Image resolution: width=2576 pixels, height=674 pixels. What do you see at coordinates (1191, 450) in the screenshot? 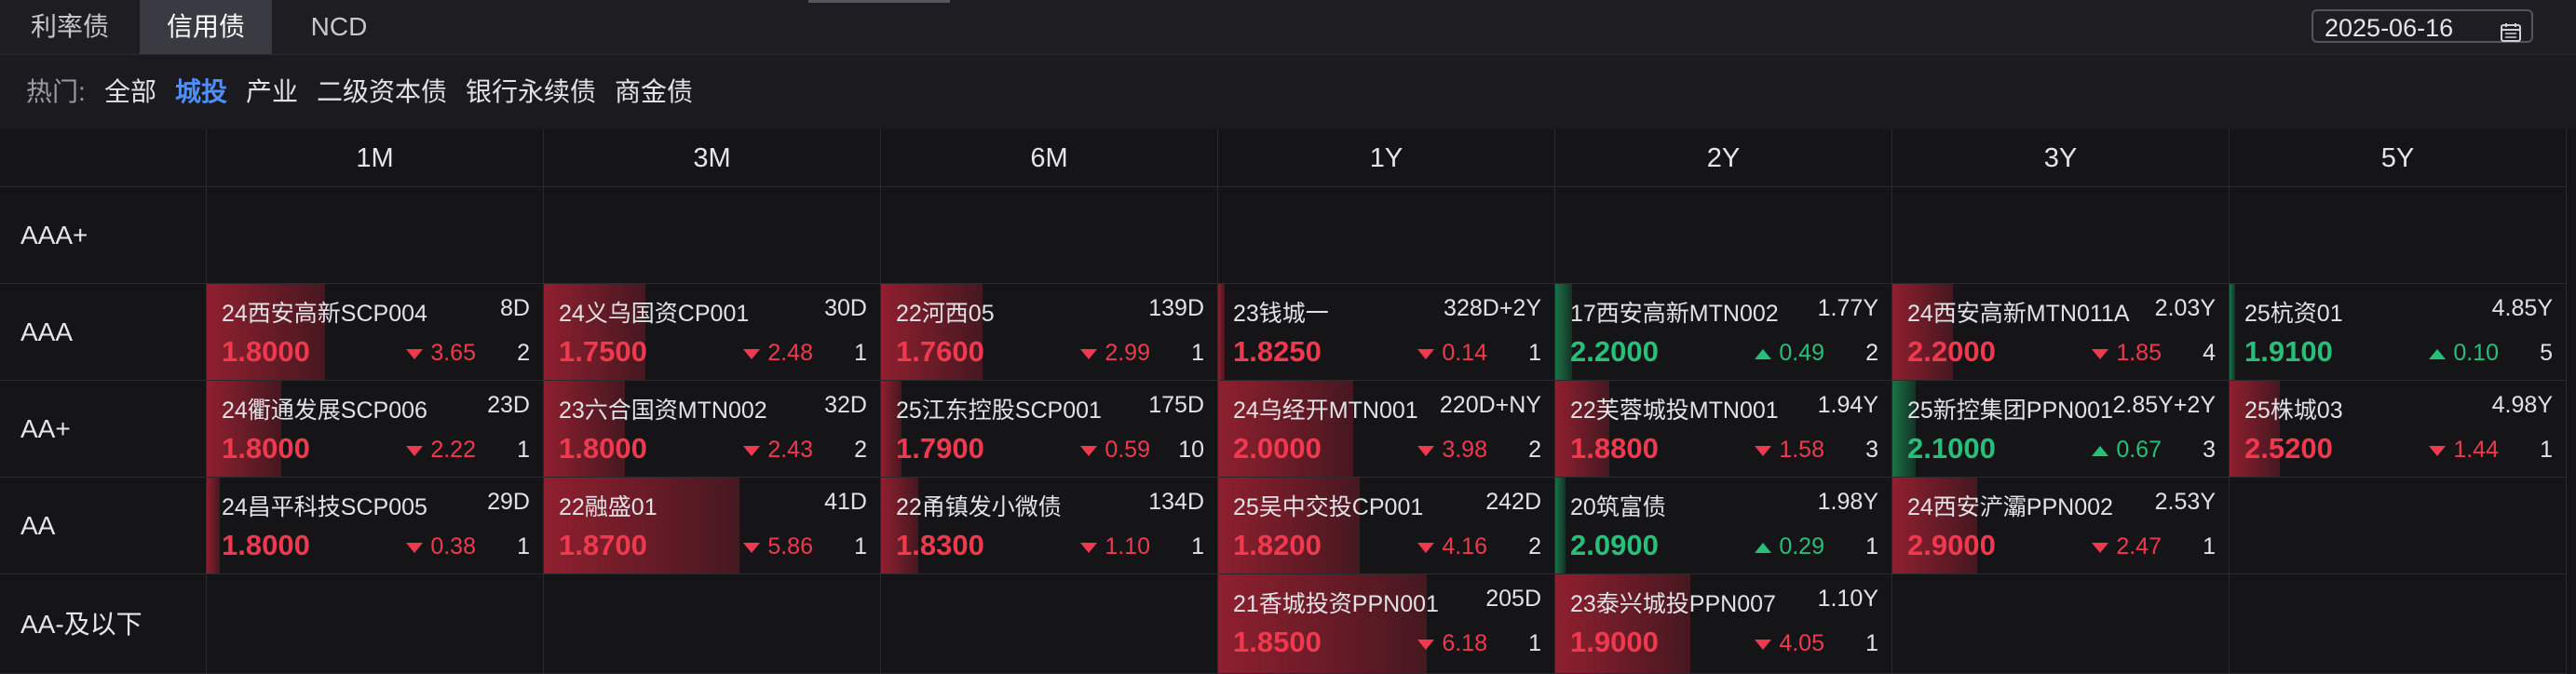
I see `bond-count: 10` at bounding box center [1191, 450].